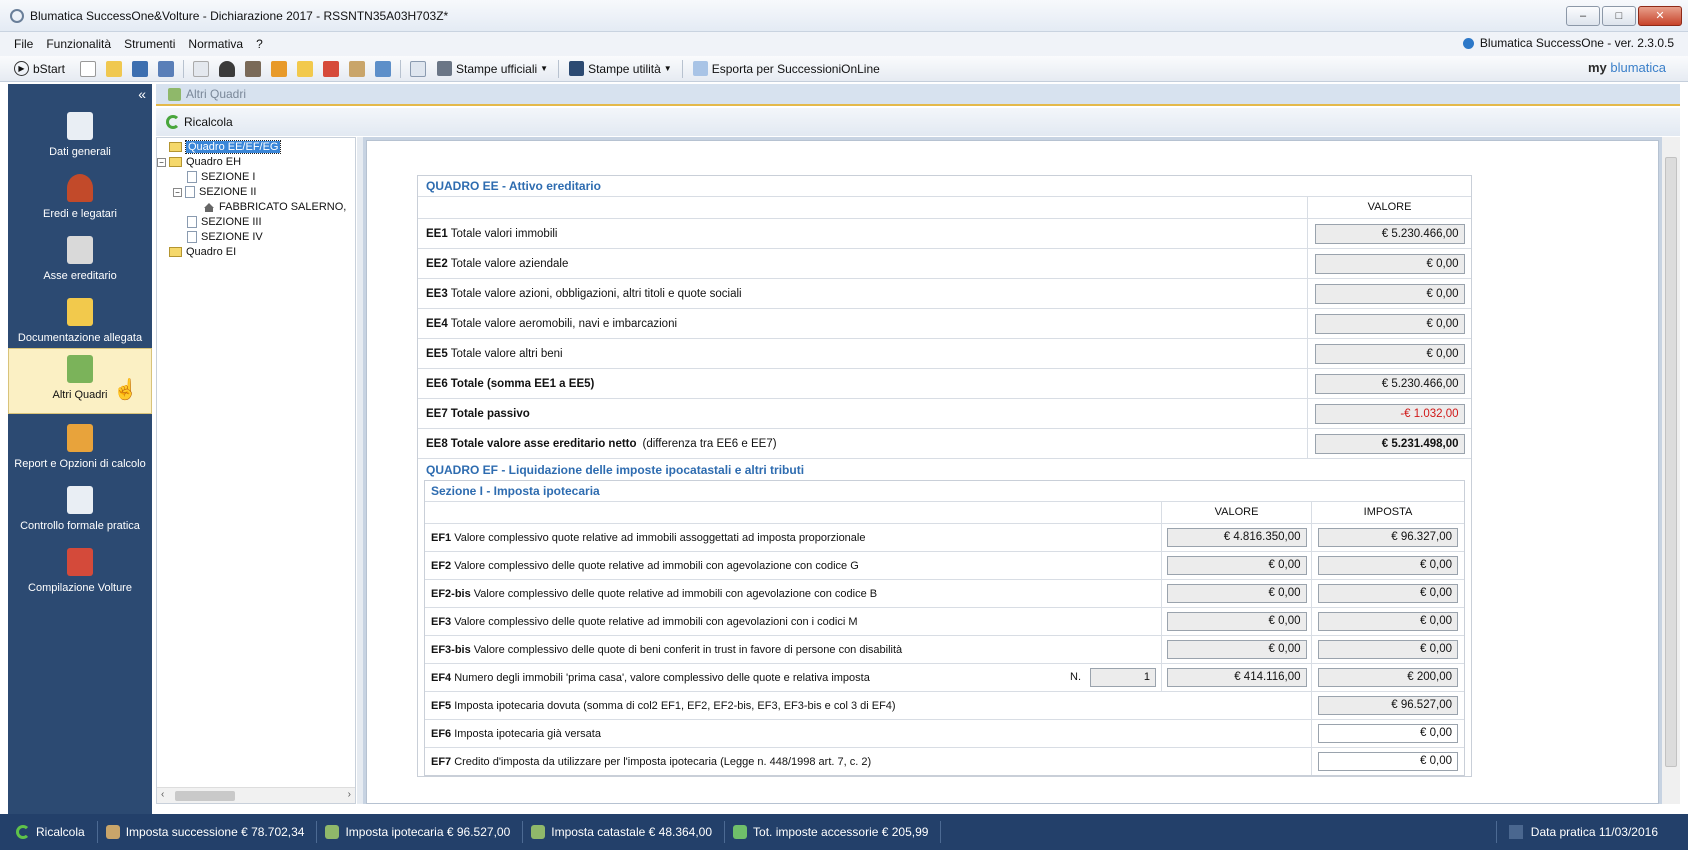 The width and height of the screenshot is (1688, 850). Describe the element at coordinates (202, 252) in the screenshot. I see `tree-node-quadro-ei: Quadro EI` at that location.